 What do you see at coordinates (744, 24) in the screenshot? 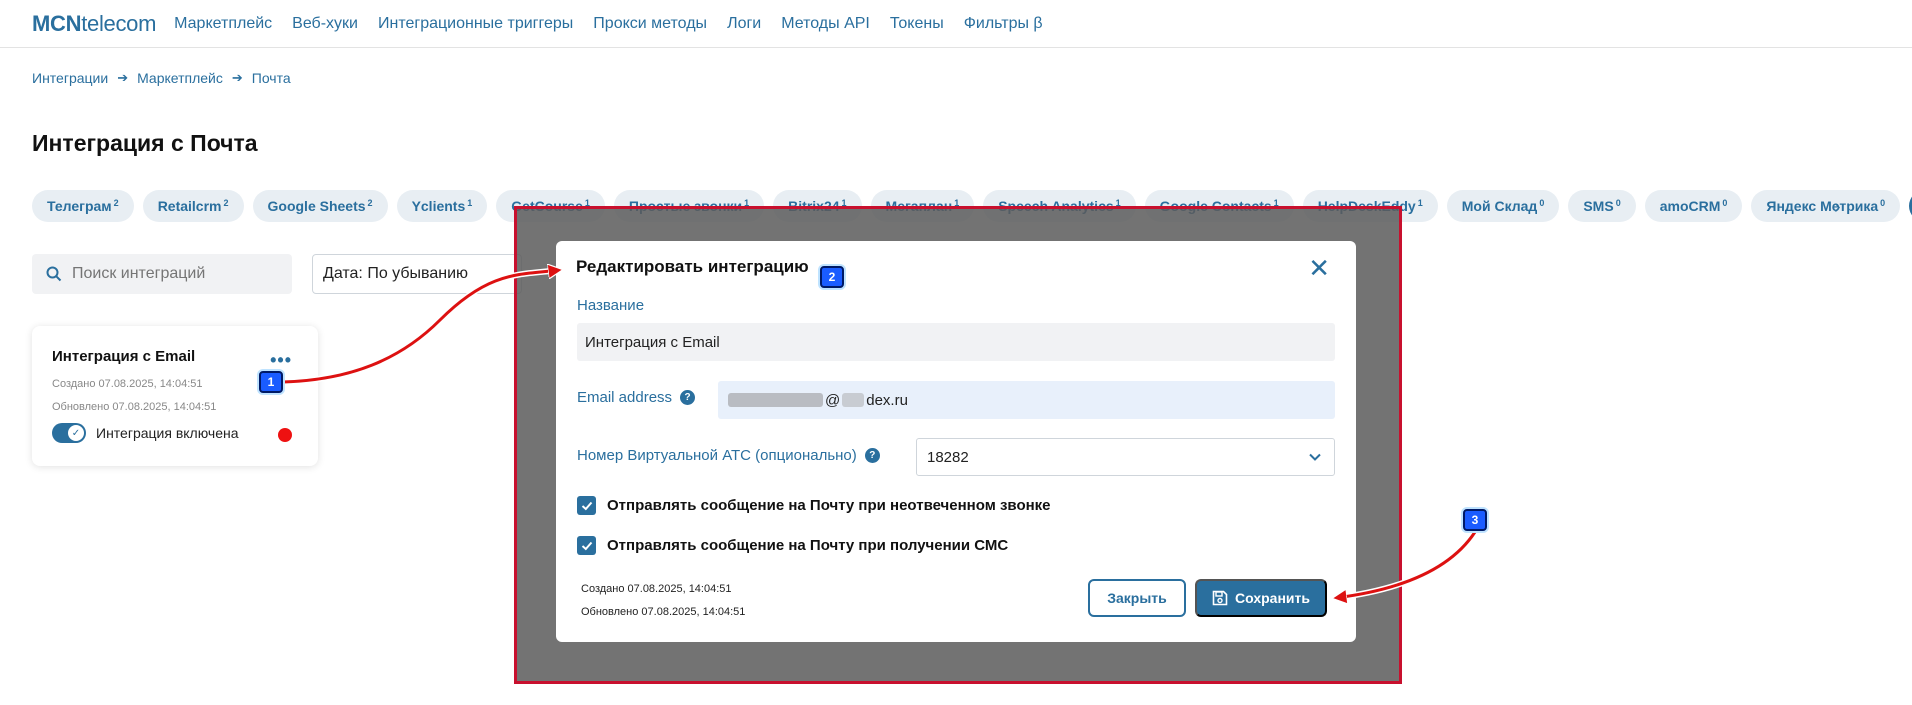
I see `nav-logs: Логи` at bounding box center [744, 24].